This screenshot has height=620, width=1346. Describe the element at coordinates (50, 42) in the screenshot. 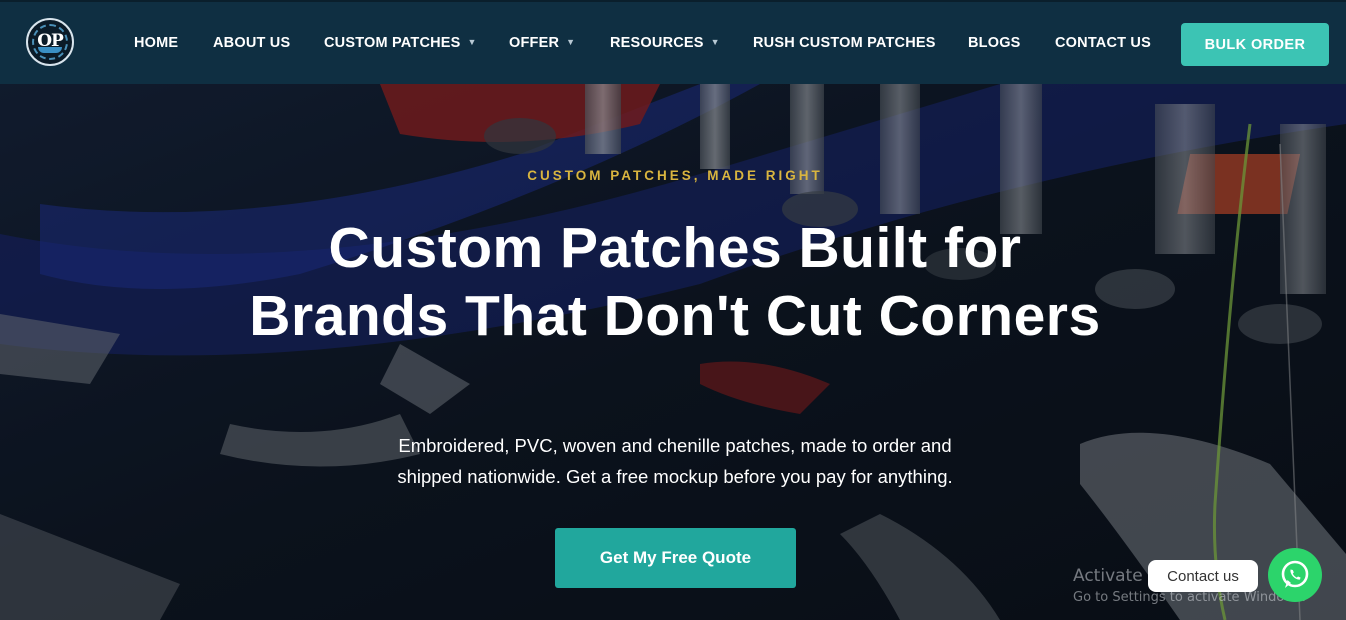

I see `brand-logo: OP` at that location.